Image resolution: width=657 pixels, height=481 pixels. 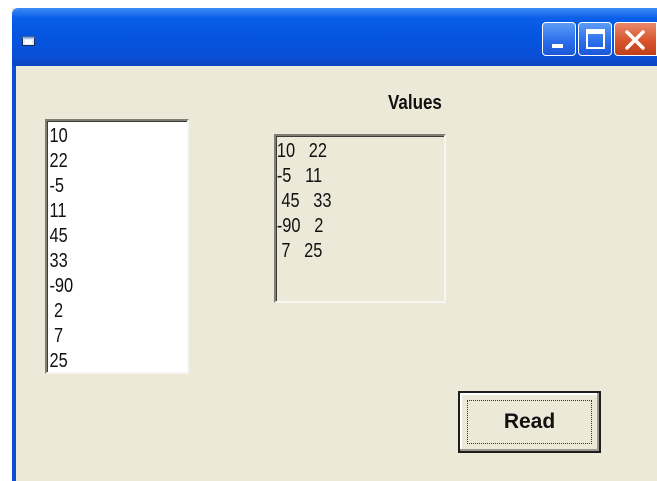 I want to click on grid-row: 10 22, so click(x=301, y=151).